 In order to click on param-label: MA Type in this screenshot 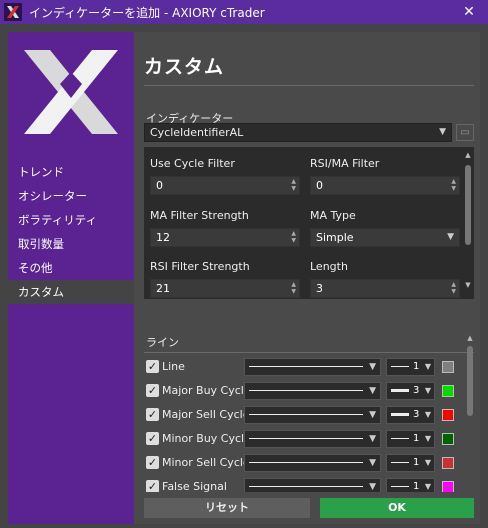, I will do `click(333, 215)`.